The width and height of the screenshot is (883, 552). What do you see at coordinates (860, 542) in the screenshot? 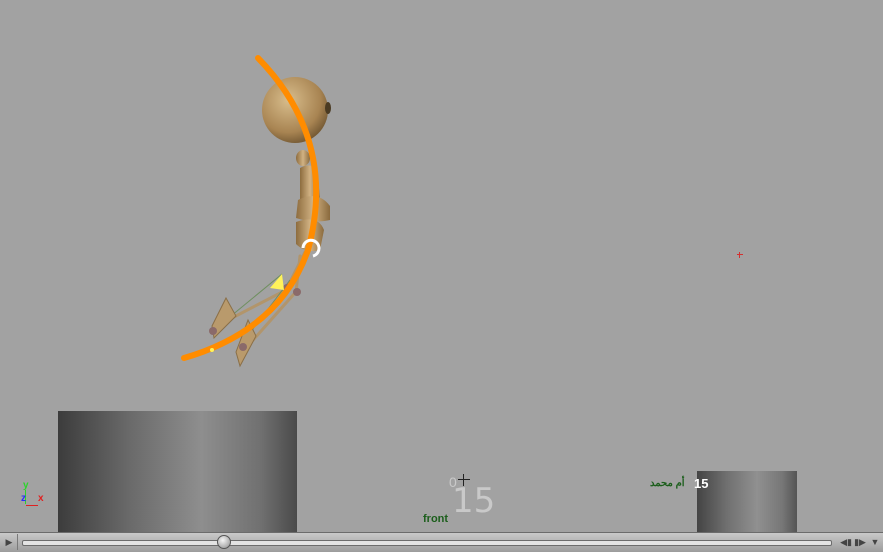
I see `step-forward-icon: ▮▶` at bounding box center [860, 542].